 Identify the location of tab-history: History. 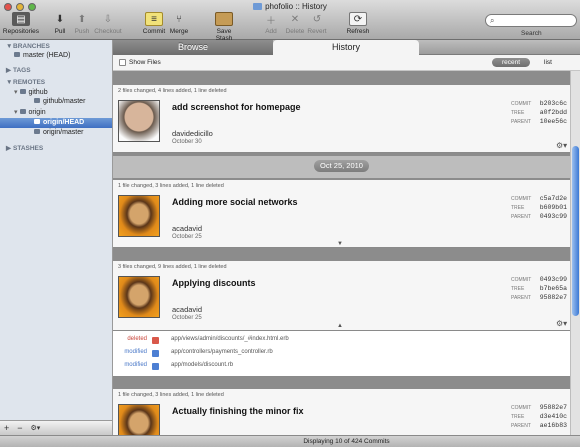
(346, 47).